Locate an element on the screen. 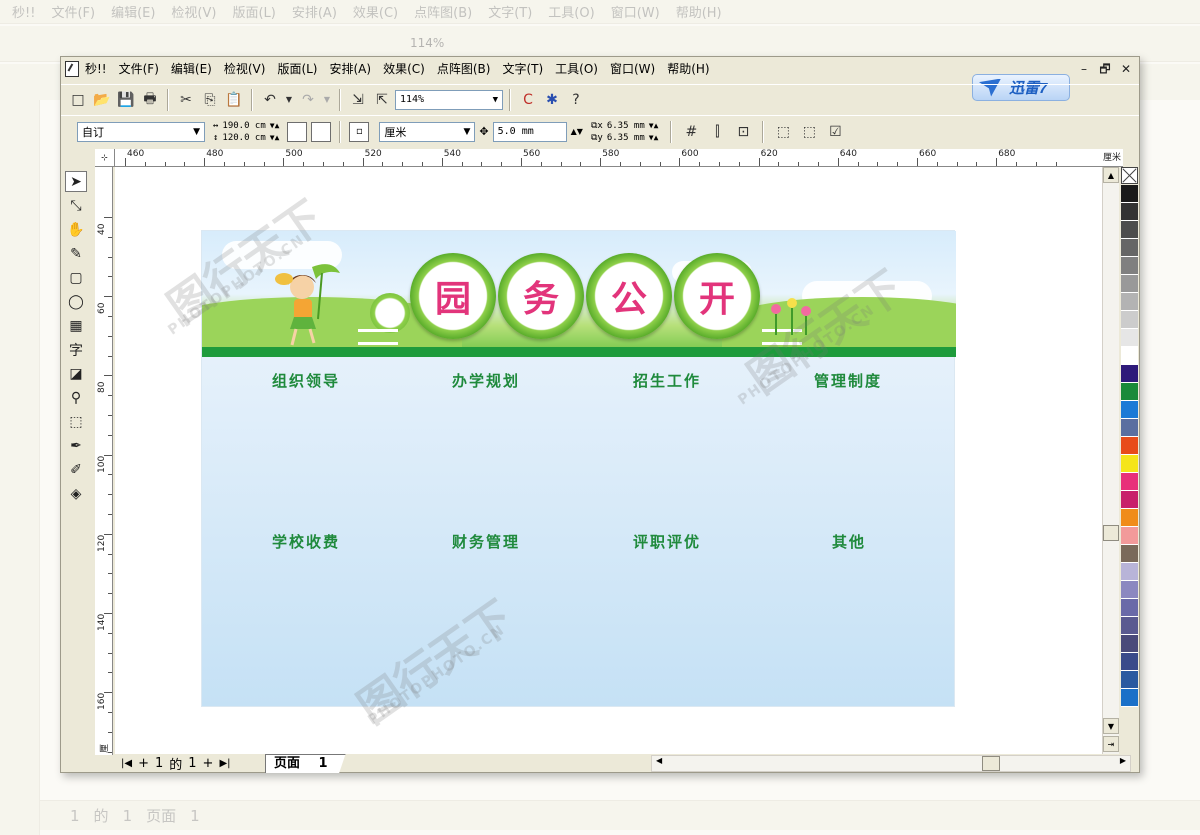 Image resolution: width=1200 pixels, height=835 pixels. app-icon is located at coordinates (72, 69).